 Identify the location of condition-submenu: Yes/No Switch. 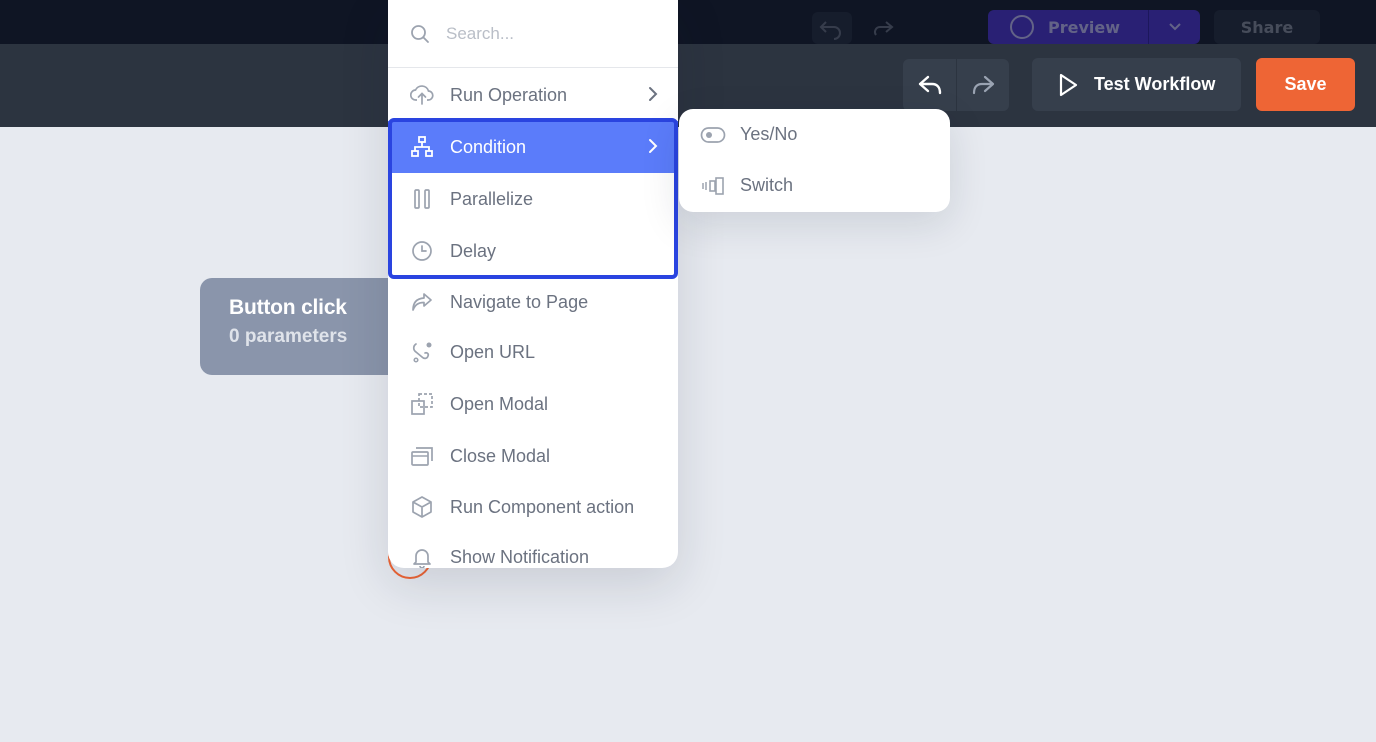
(814, 160).